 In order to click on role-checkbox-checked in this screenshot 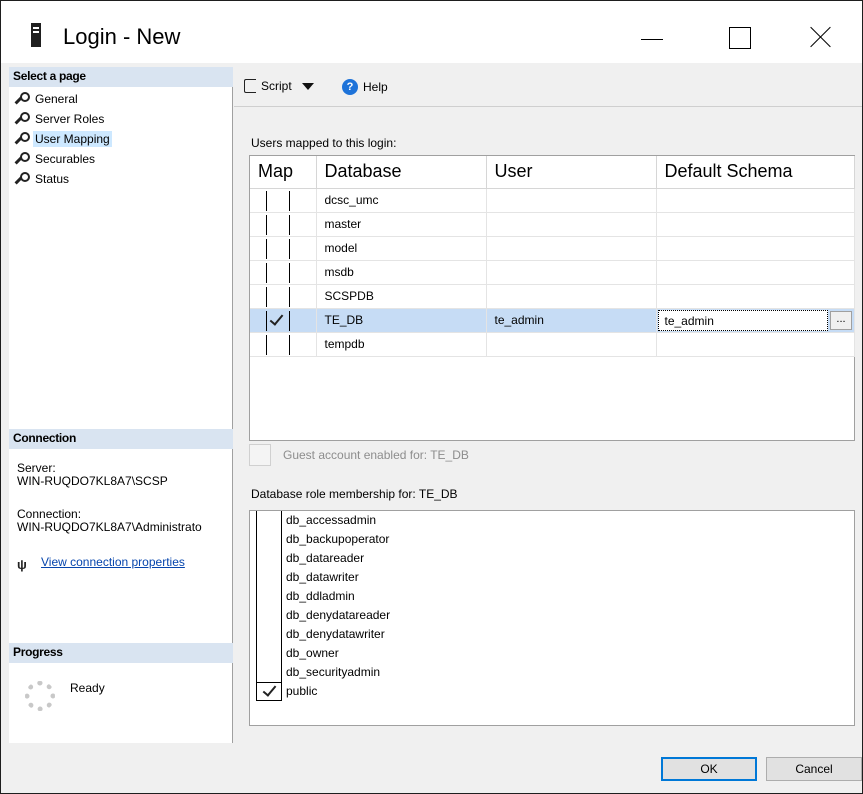, I will do `click(269, 691)`.